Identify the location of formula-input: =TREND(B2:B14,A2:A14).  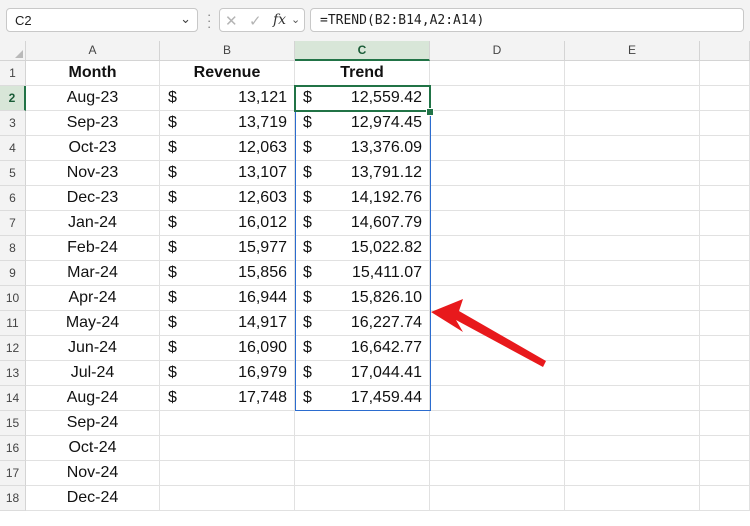
(527, 20).